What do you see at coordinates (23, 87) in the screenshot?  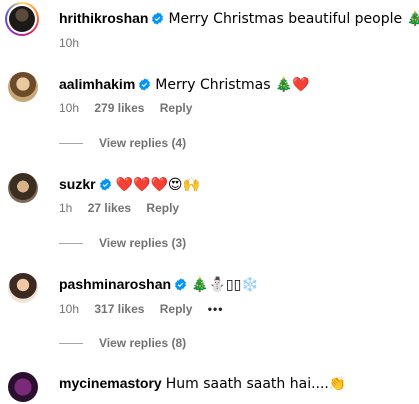 I see `avatar-aalimhakim` at bounding box center [23, 87].